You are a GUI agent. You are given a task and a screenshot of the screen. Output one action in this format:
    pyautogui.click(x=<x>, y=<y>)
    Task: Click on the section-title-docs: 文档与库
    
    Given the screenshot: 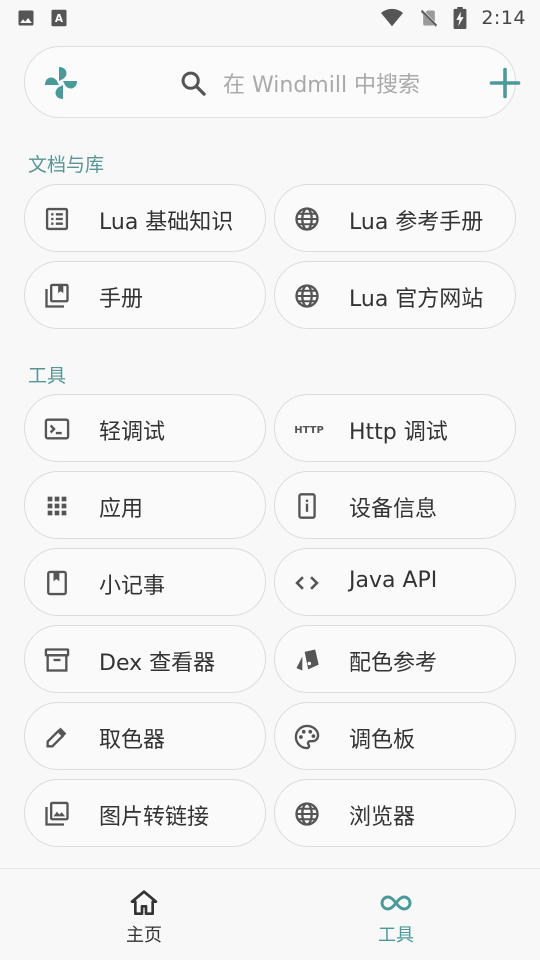 What is the action you would take?
    pyautogui.click(x=66, y=165)
    